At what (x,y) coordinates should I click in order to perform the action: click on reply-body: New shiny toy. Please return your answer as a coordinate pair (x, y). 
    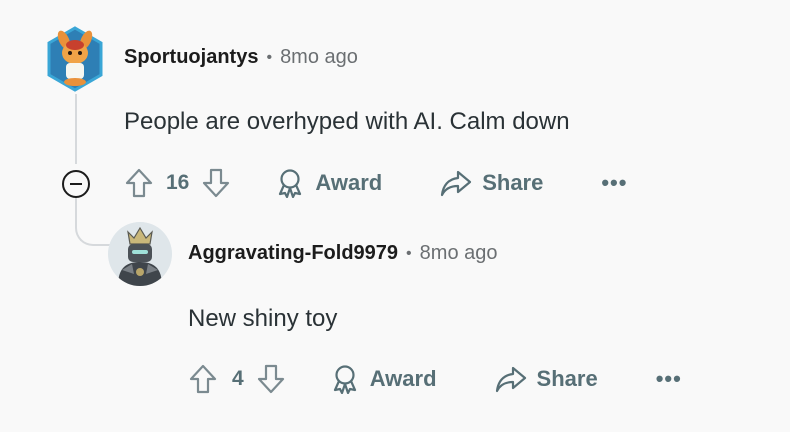
    Looking at the image, I should click on (263, 318).